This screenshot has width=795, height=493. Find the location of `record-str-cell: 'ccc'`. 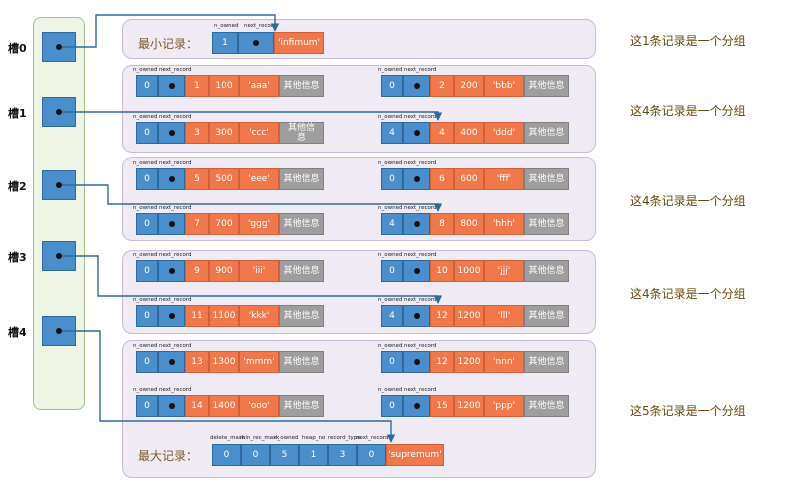

record-str-cell: 'ccc' is located at coordinates (259, 133).